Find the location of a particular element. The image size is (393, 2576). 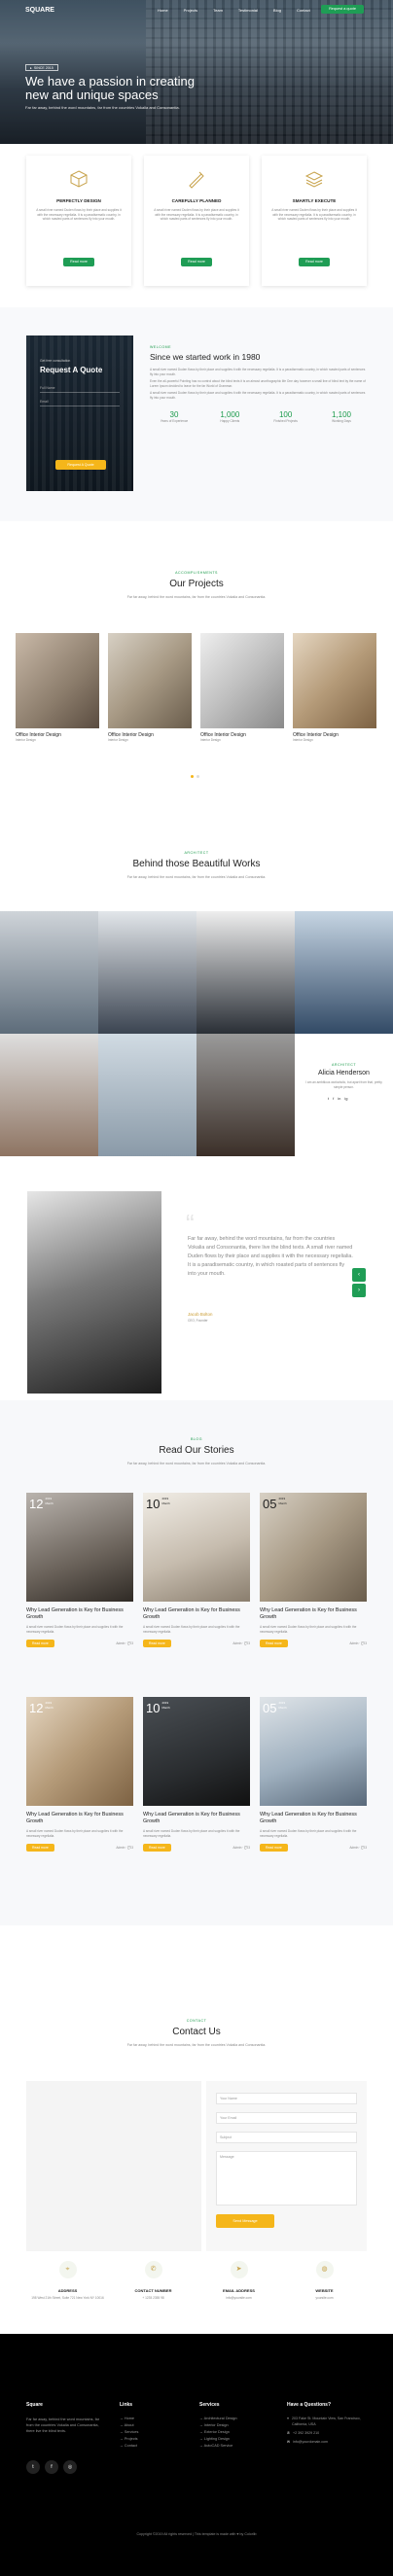

name-input: Your Name is located at coordinates (286, 2098).